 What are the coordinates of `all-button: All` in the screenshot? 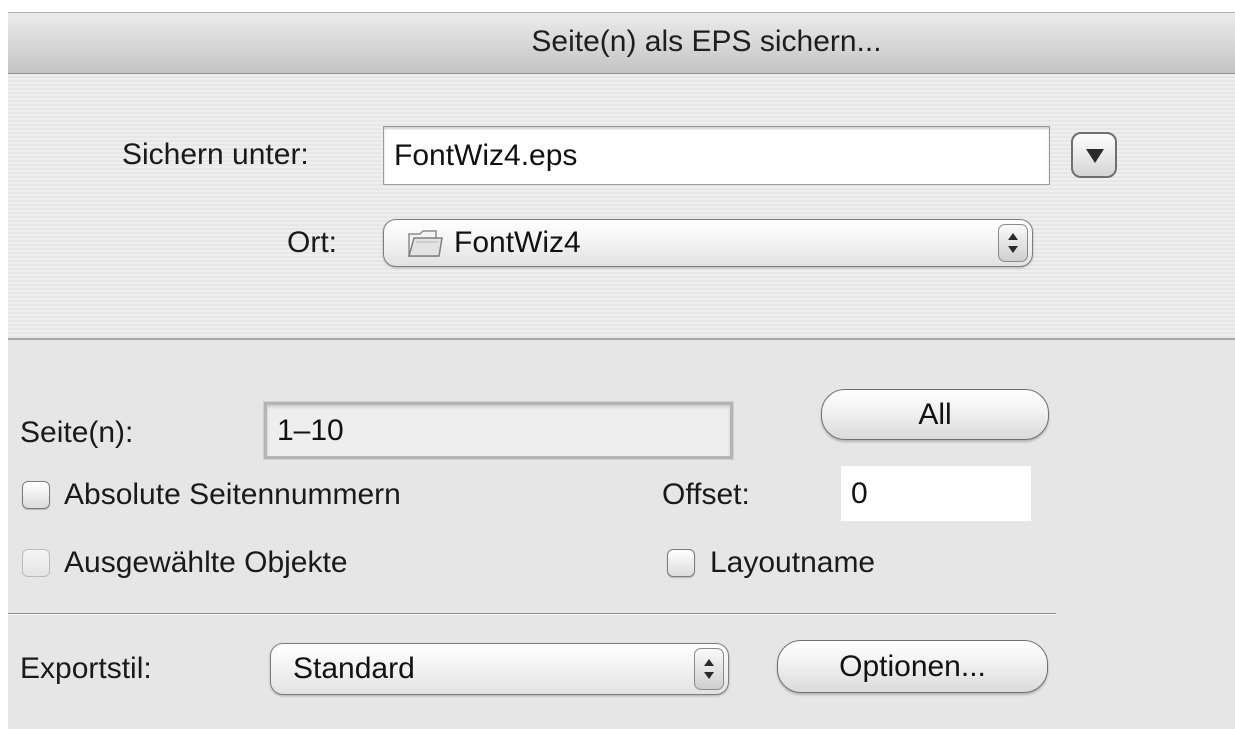 It's located at (935, 414).